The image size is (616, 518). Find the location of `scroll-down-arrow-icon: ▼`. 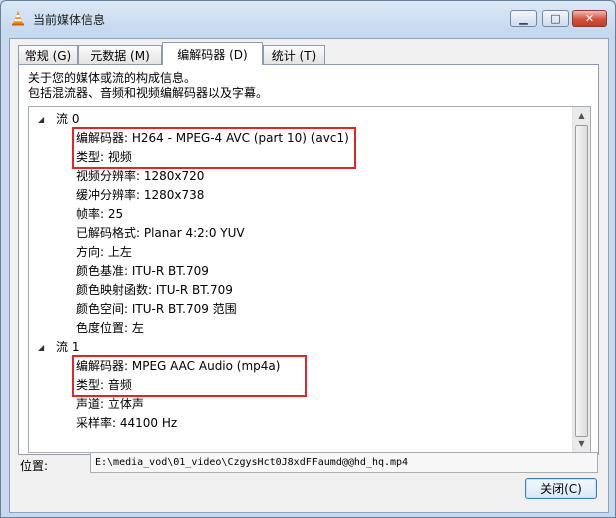

scroll-down-arrow-icon: ▼ is located at coordinates (581, 443).